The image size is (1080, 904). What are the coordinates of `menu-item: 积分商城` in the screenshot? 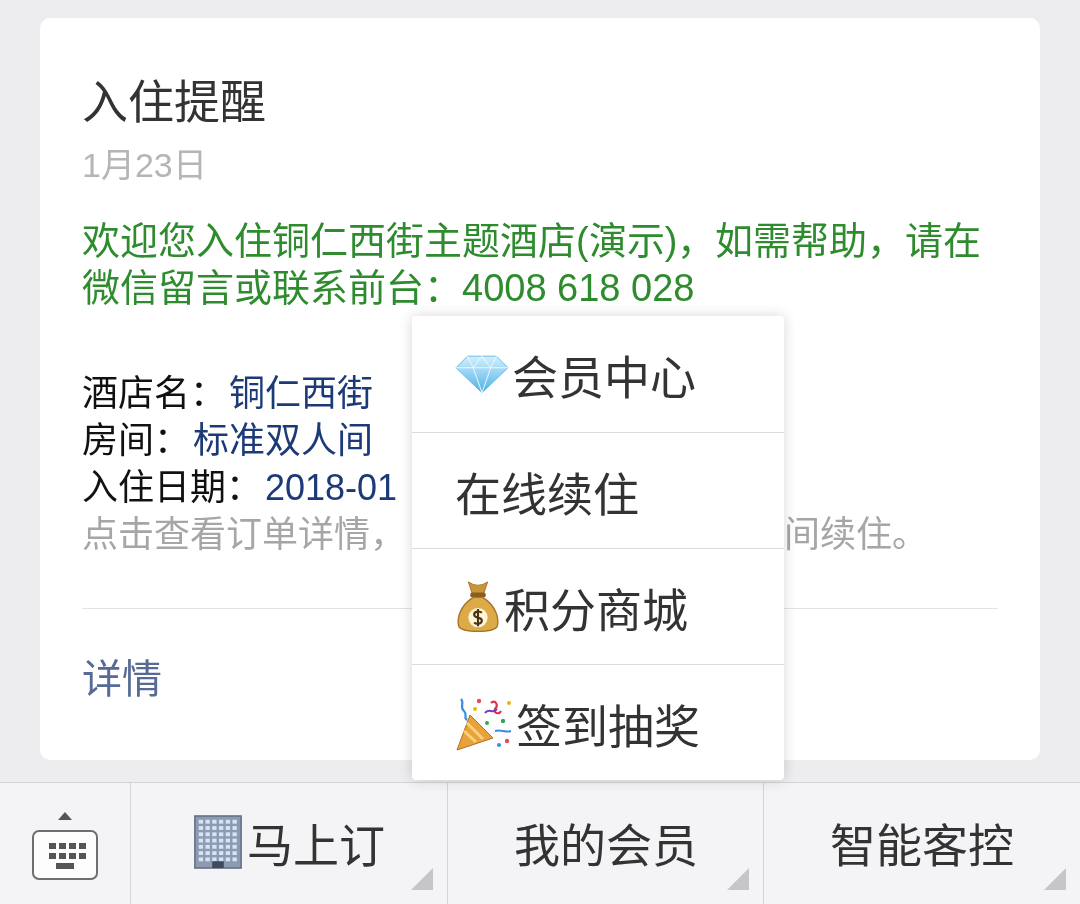 It's located at (598, 606).